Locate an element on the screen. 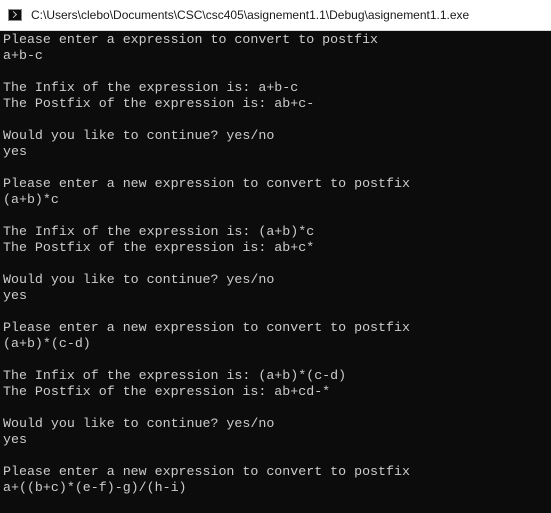 Image resolution: width=551 pixels, height=513 pixels. console-line: The Infix of the expression is: (a+b)*c is located at coordinates (159, 231).